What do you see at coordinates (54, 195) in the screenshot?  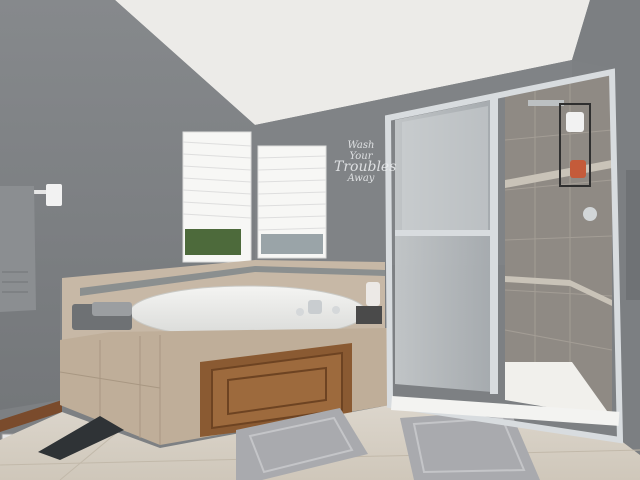 I see `towel-bar-mount` at bounding box center [54, 195].